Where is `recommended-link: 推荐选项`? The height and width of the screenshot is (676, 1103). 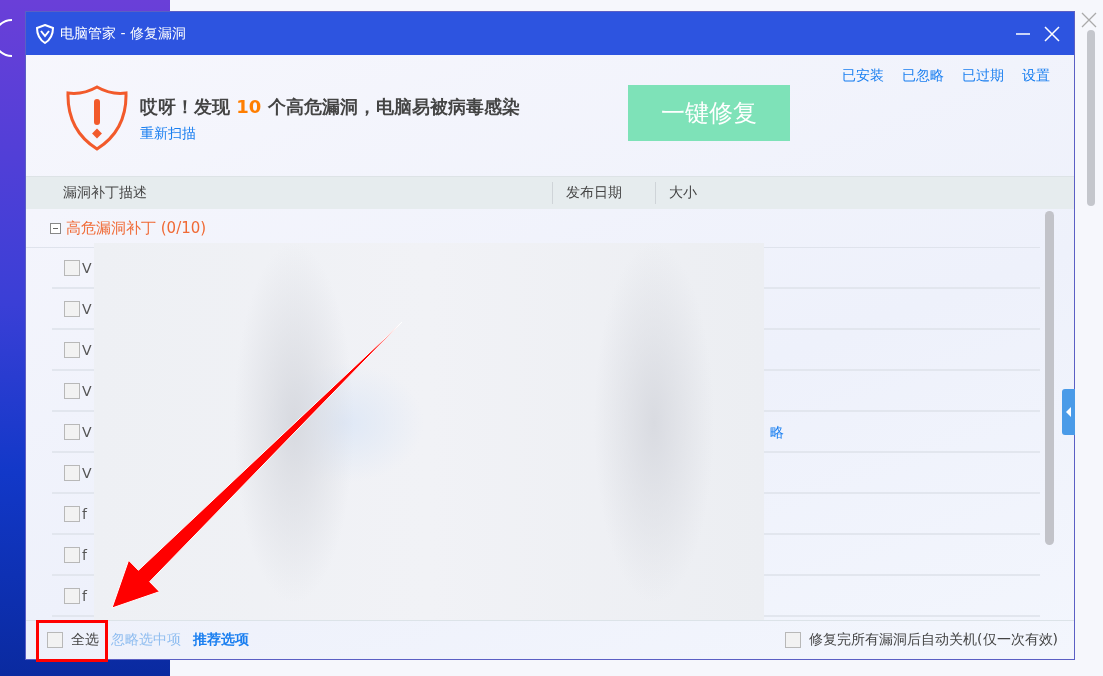
recommended-link: 推荐选项 is located at coordinates (221, 640).